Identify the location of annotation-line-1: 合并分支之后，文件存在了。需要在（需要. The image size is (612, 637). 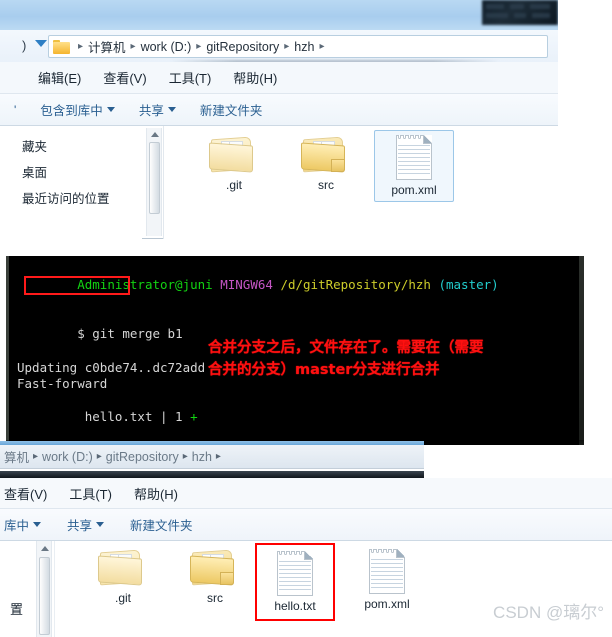
(346, 348).